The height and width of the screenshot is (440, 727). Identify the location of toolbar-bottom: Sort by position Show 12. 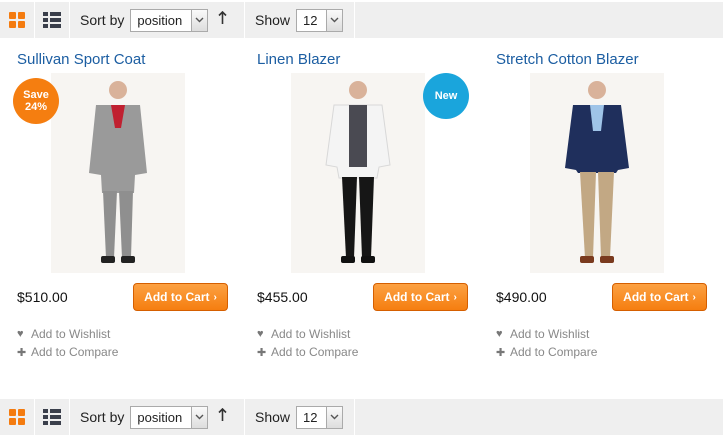
(361, 417).